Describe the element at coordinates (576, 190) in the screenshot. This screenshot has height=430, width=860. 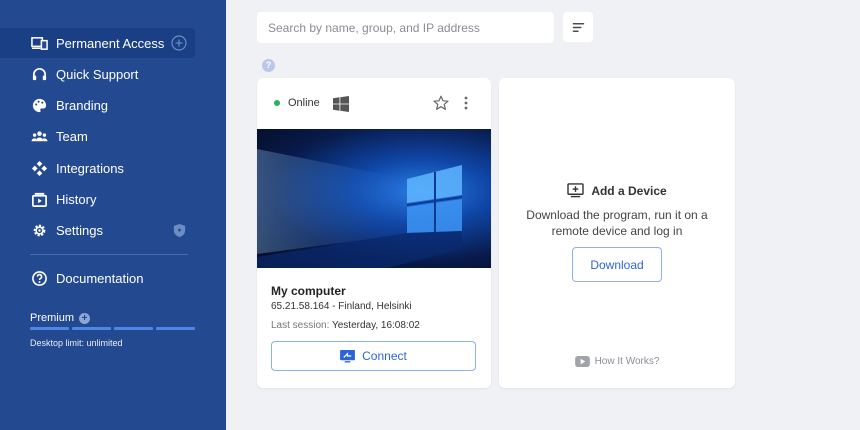
I see `add-device-icon` at that location.